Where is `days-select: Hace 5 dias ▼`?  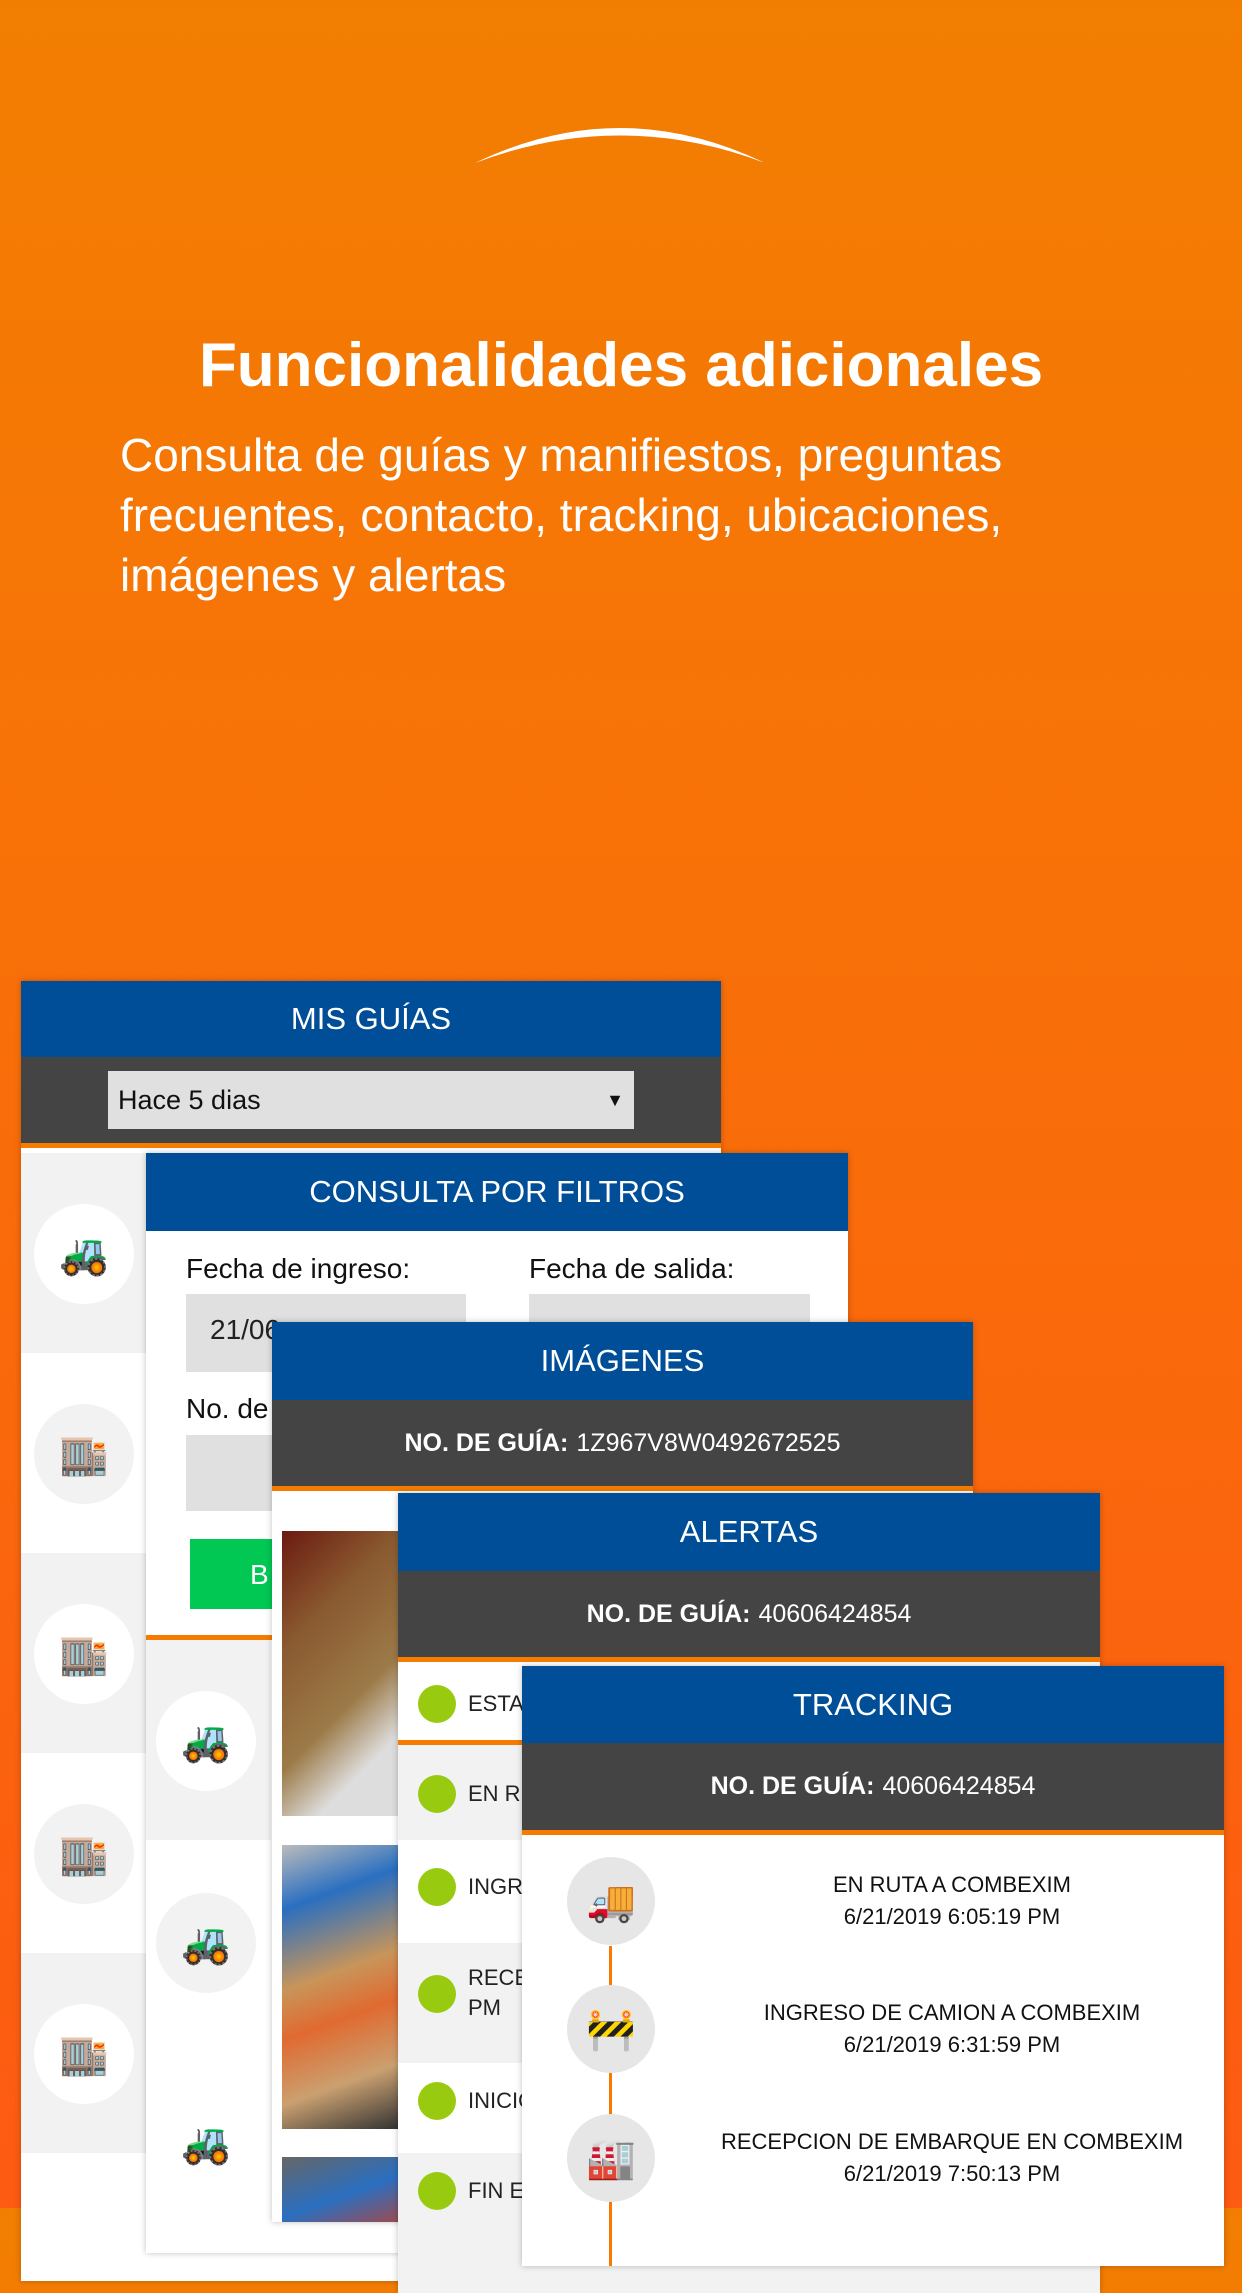
days-select: Hace 5 dias ▼ is located at coordinates (371, 1100).